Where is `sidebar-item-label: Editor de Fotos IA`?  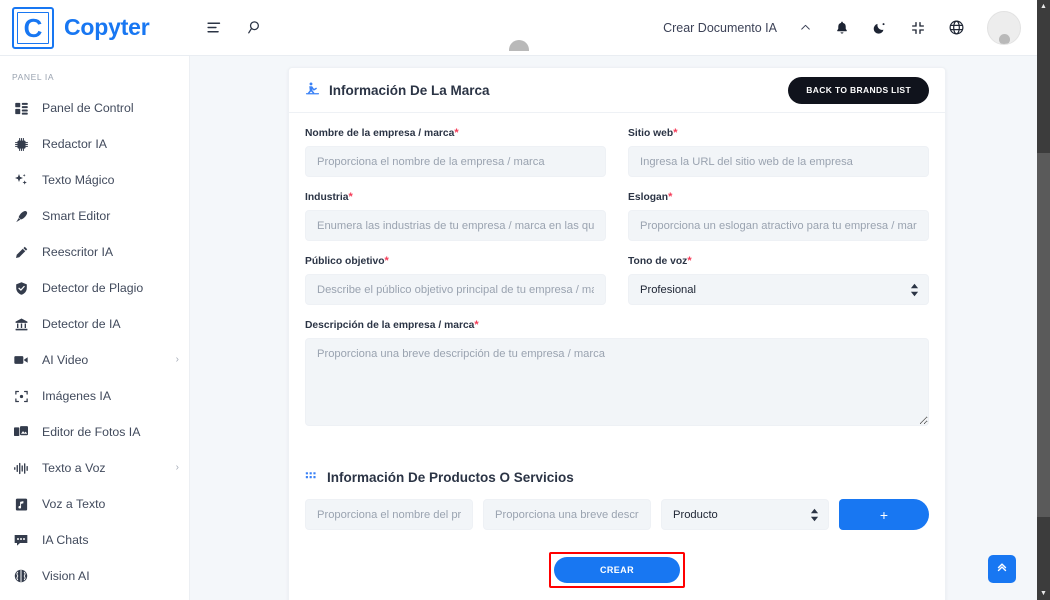 sidebar-item-label: Editor de Fotos IA is located at coordinates (91, 432).